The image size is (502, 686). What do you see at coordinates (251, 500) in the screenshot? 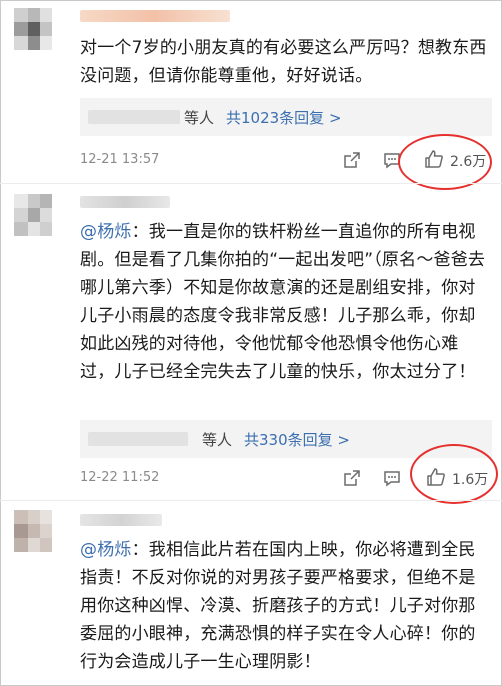
I see `separator` at bounding box center [251, 500].